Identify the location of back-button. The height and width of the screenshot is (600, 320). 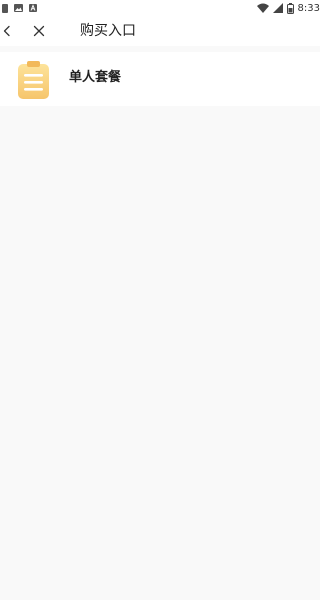
(8, 31).